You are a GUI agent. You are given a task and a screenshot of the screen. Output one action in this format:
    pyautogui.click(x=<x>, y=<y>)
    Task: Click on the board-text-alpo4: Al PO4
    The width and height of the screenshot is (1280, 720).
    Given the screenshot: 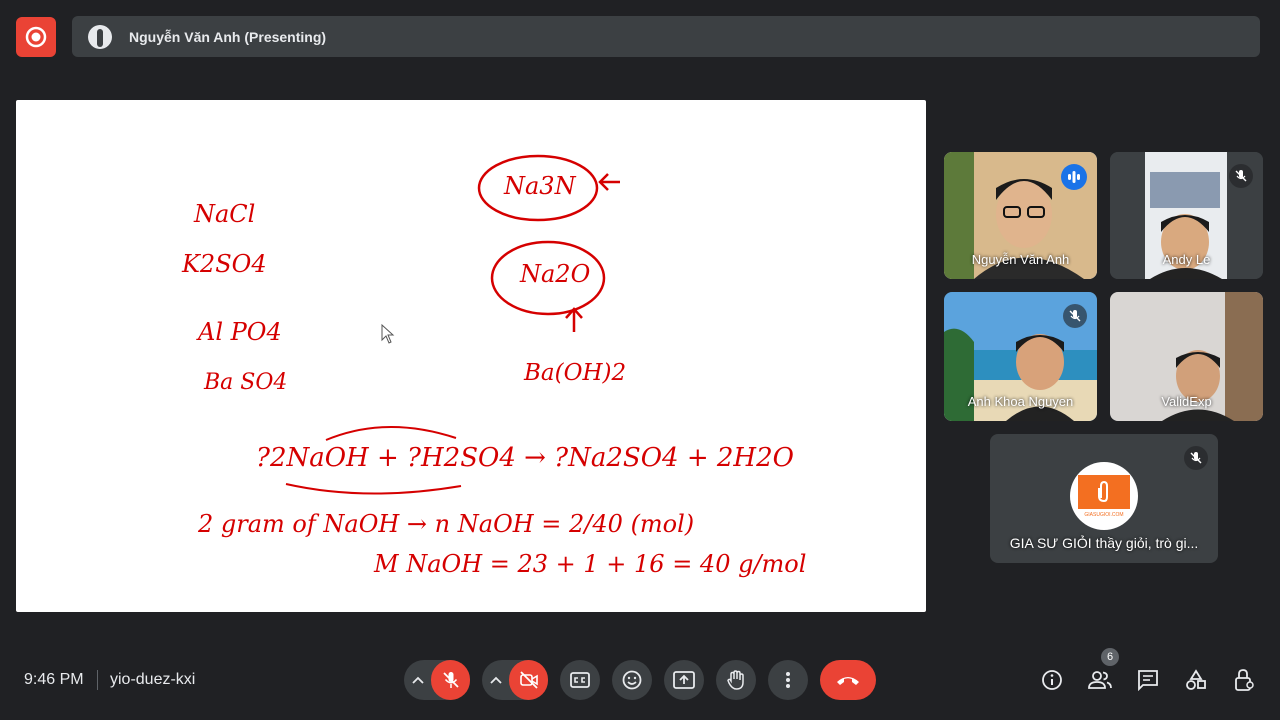 What is the action you would take?
    pyautogui.click(x=239, y=332)
    